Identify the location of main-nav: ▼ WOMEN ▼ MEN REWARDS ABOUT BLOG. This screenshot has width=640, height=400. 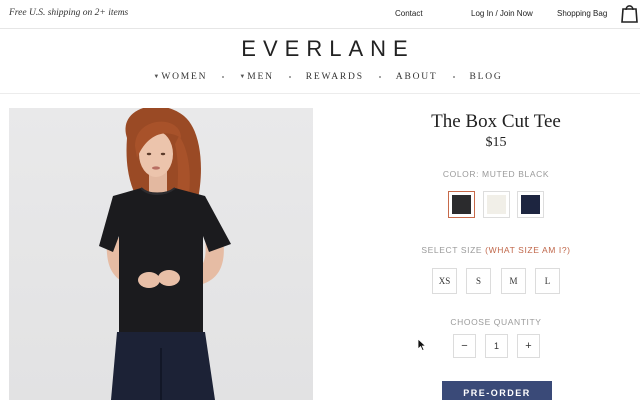
(320, 77).